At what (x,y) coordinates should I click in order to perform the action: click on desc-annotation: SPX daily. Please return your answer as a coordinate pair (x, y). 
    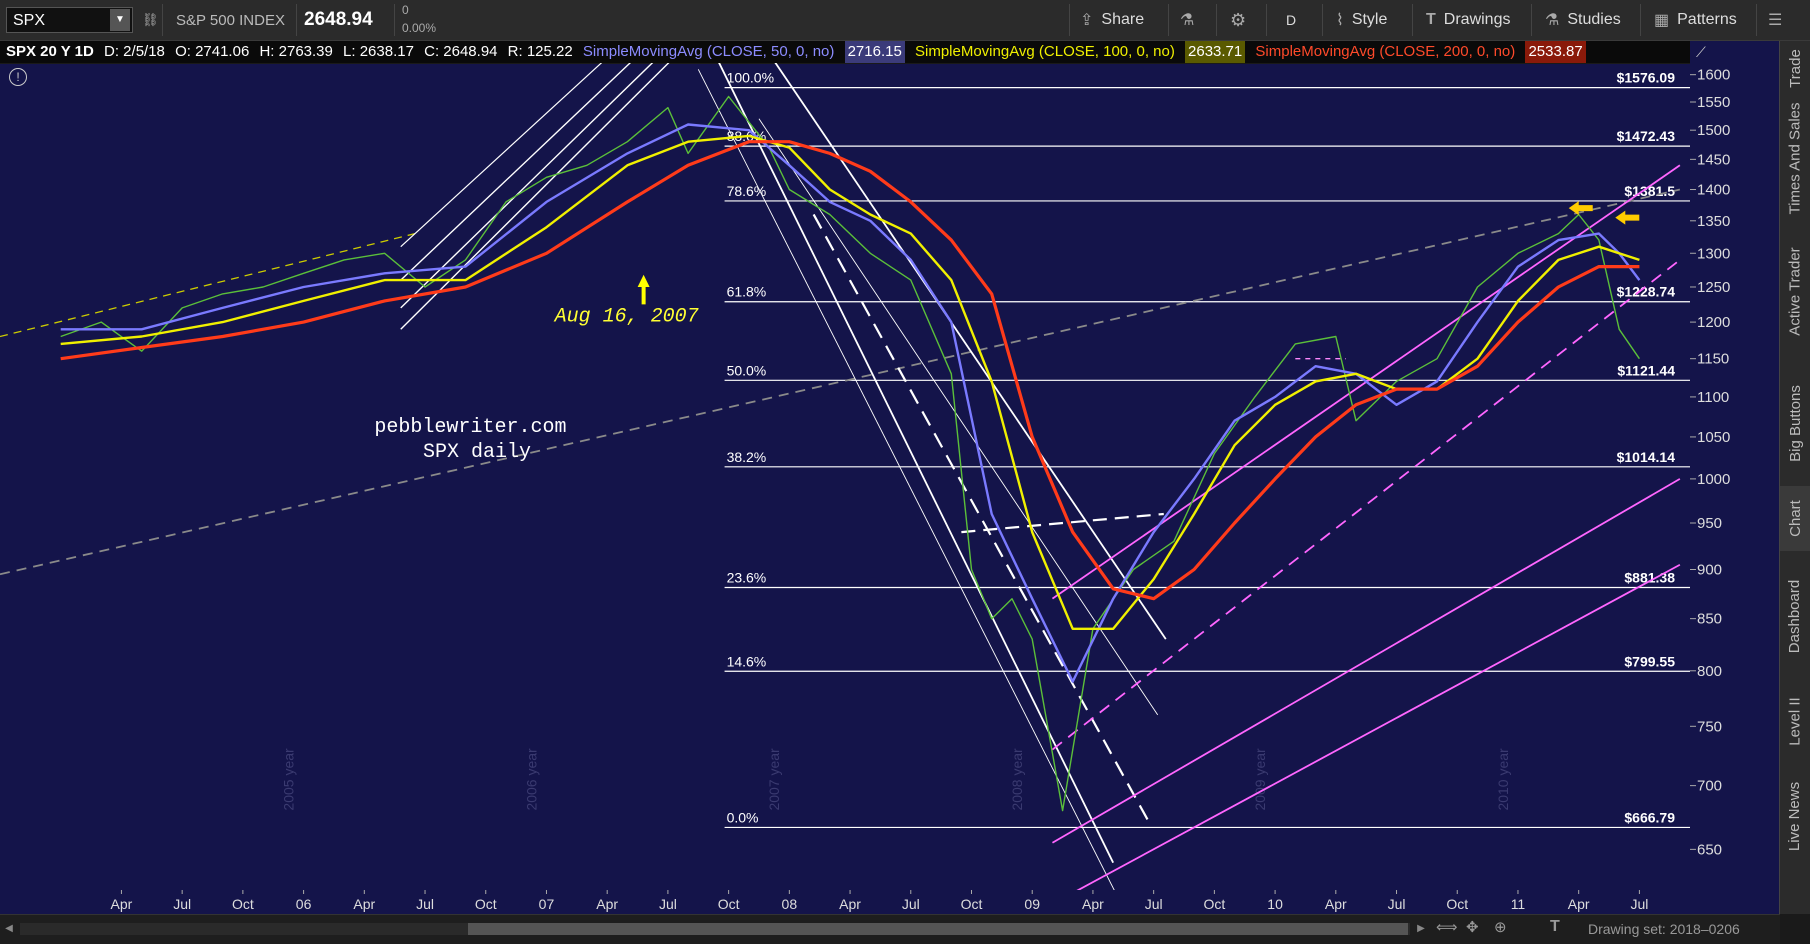
    Looking at the image, I should click on (477, 452).